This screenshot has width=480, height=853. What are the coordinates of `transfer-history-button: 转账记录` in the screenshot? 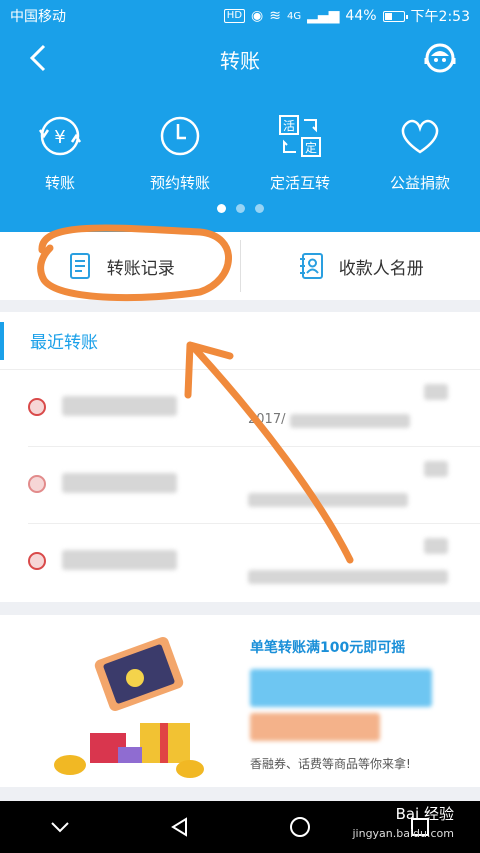 It's located at (120, 266).